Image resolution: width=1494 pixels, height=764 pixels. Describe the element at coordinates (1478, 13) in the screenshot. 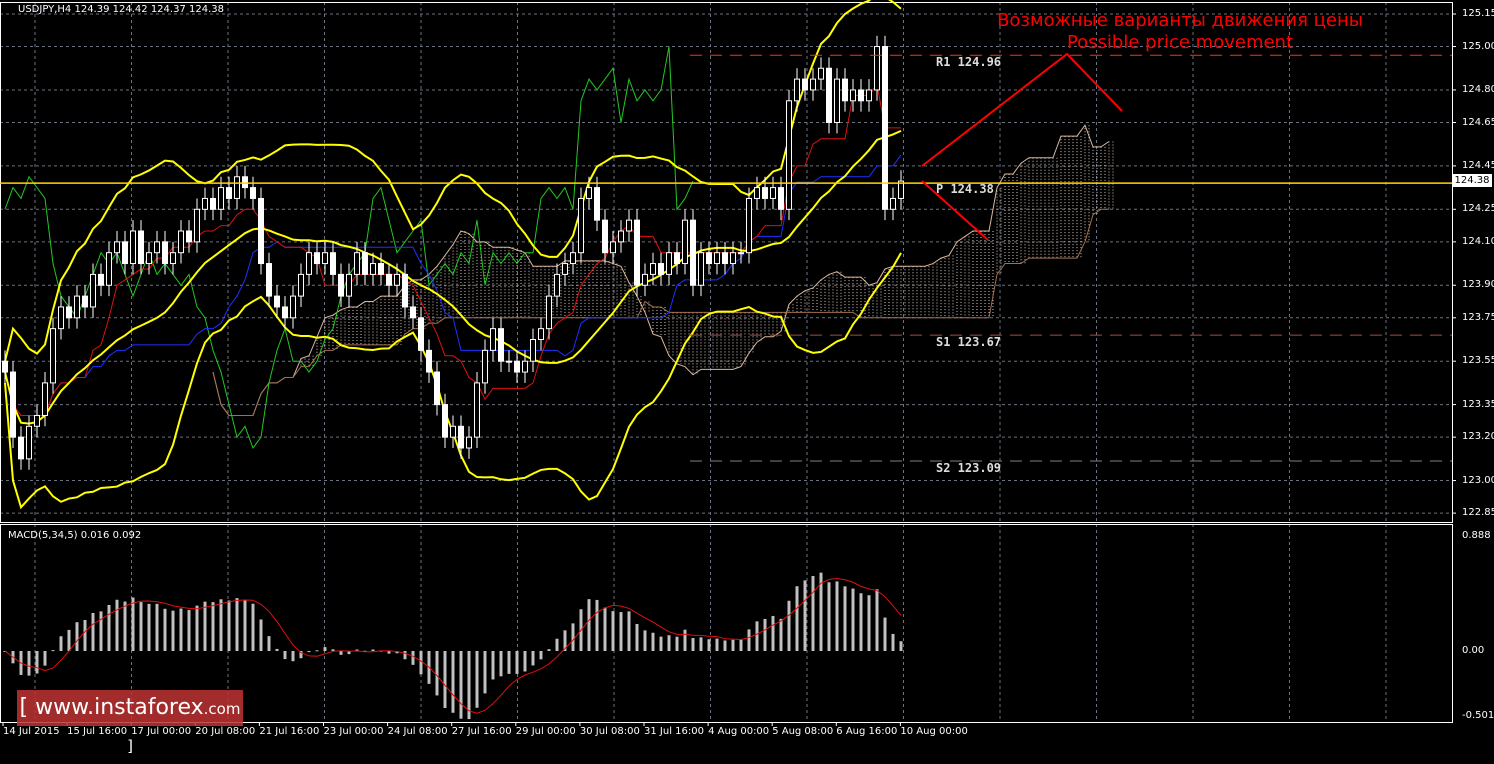

I see `price-tick-label: 125.15` at that location.